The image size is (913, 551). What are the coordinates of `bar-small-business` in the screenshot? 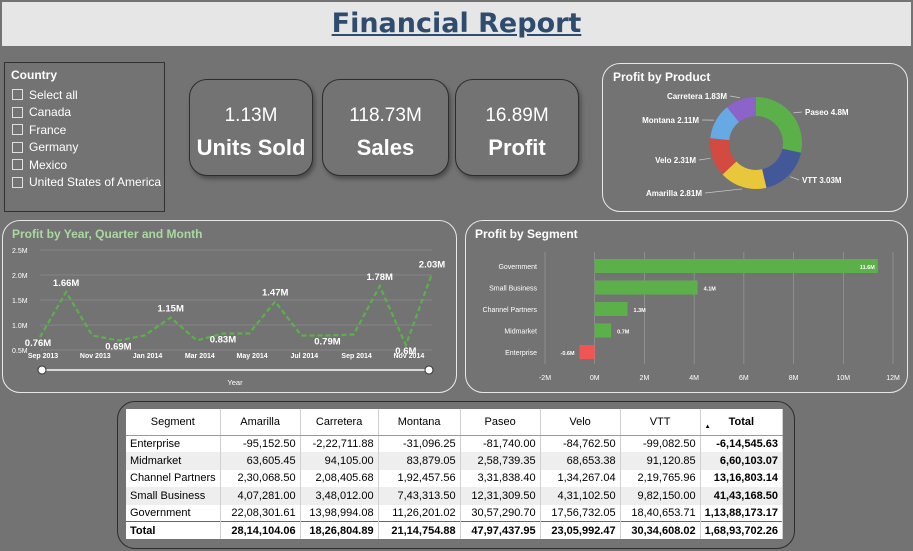 It's located at (646, 287).